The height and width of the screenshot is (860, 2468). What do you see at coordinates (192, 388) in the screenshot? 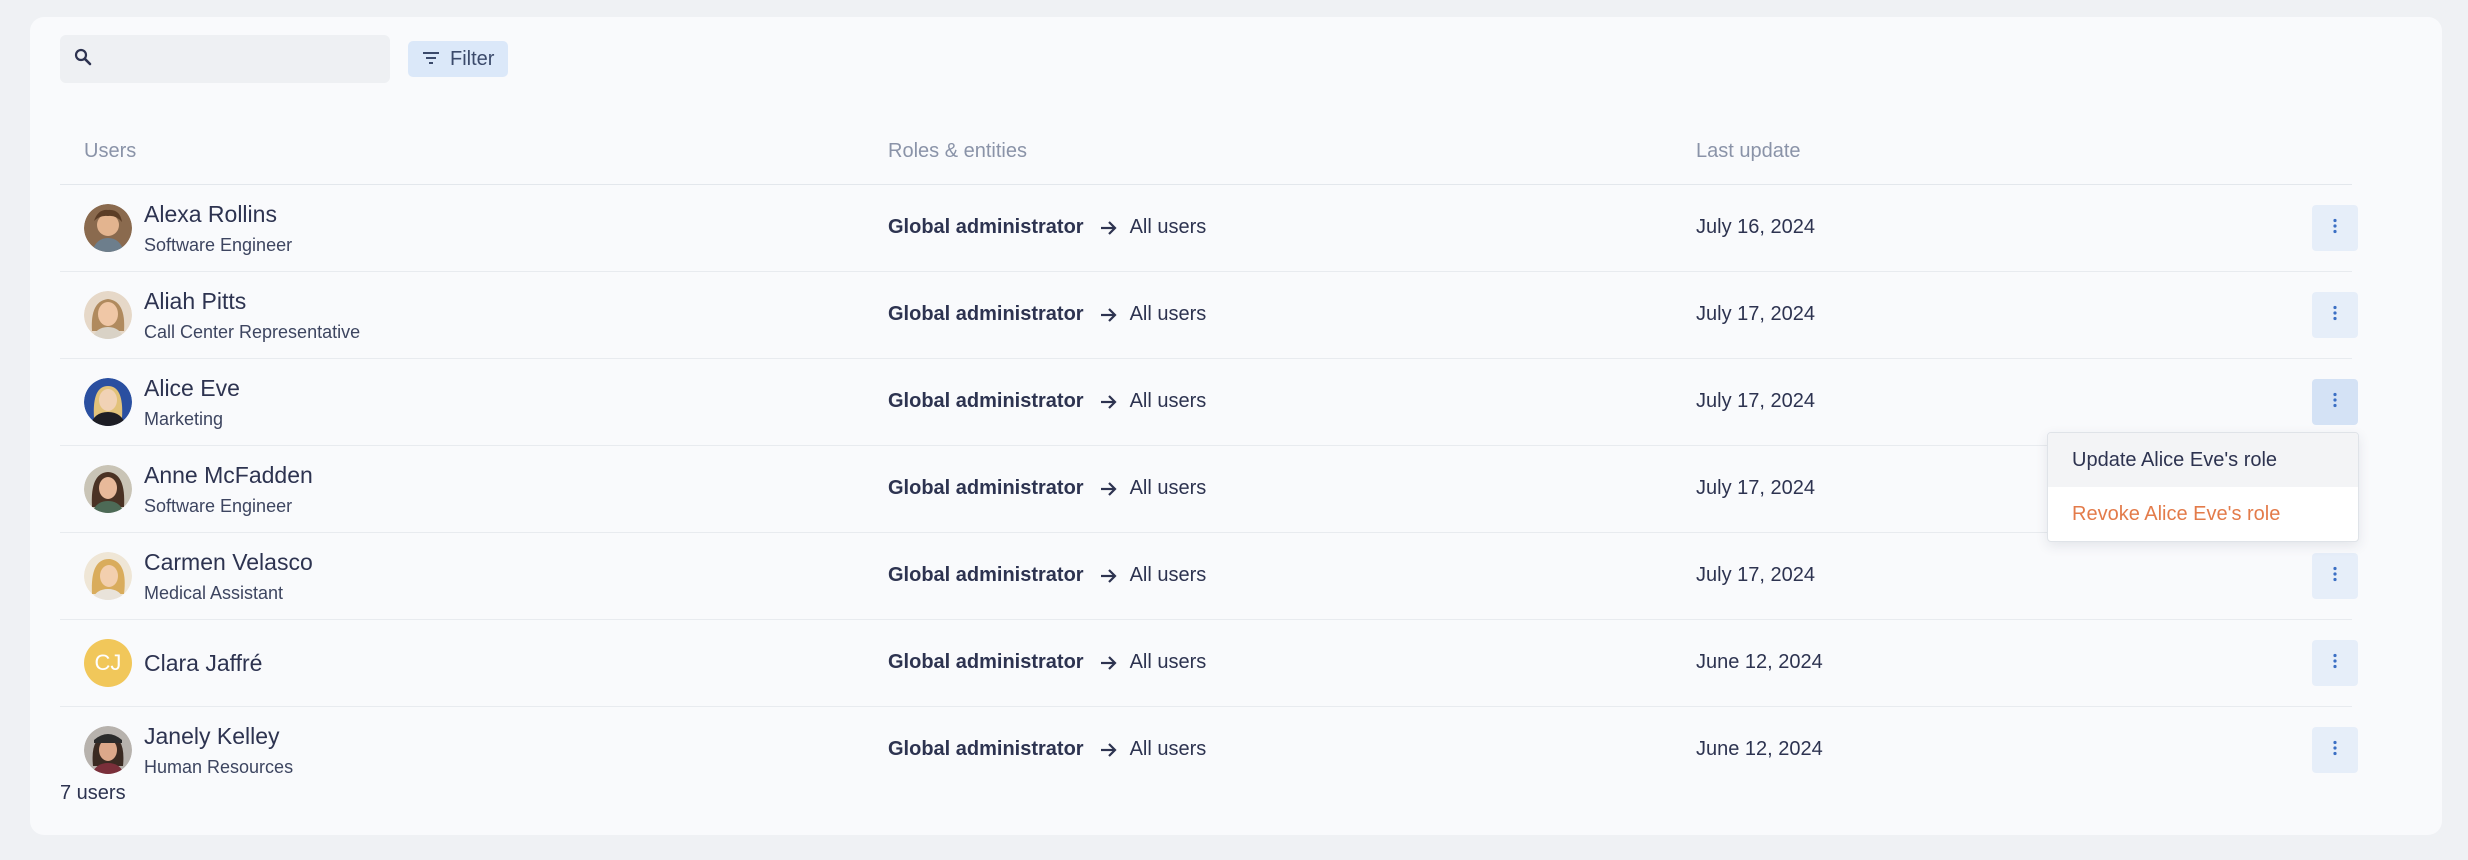
I see `user-name: Alice Eve` at bounding box center [192, 388].